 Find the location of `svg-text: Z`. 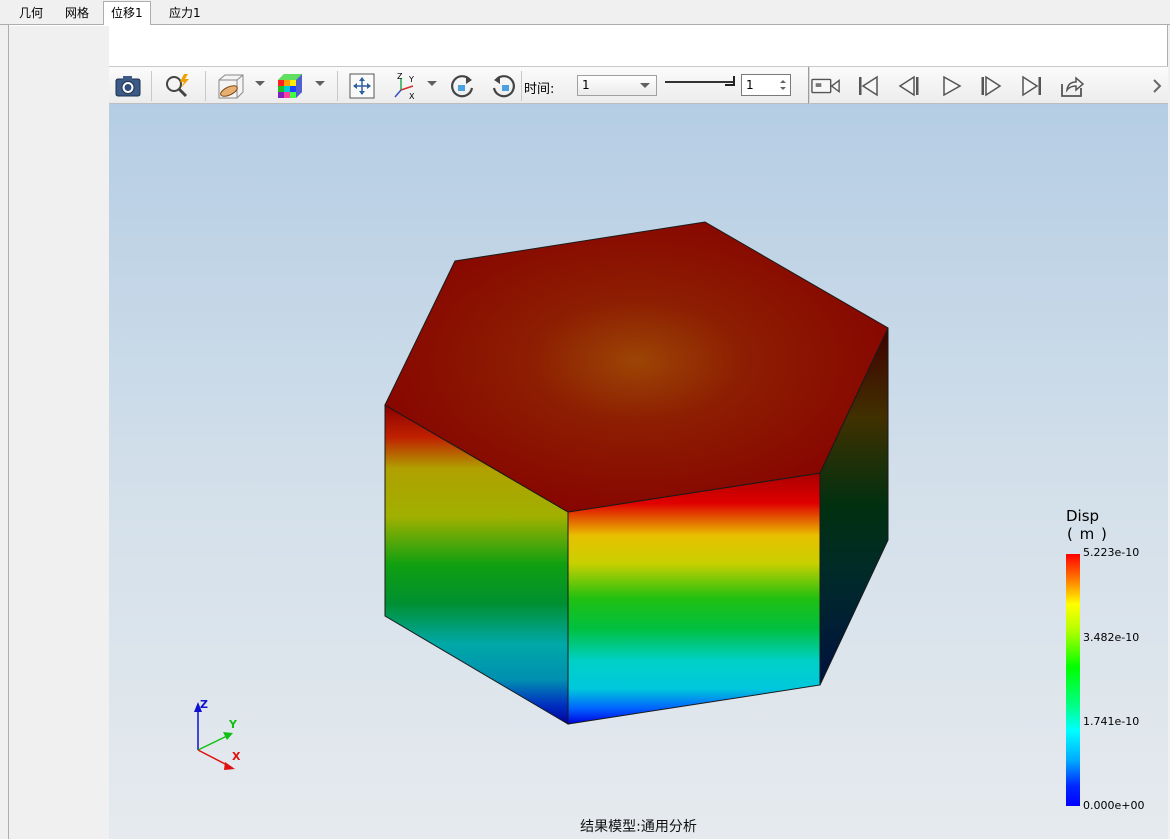

svg-text: Z is located at coordinates (400, 76).